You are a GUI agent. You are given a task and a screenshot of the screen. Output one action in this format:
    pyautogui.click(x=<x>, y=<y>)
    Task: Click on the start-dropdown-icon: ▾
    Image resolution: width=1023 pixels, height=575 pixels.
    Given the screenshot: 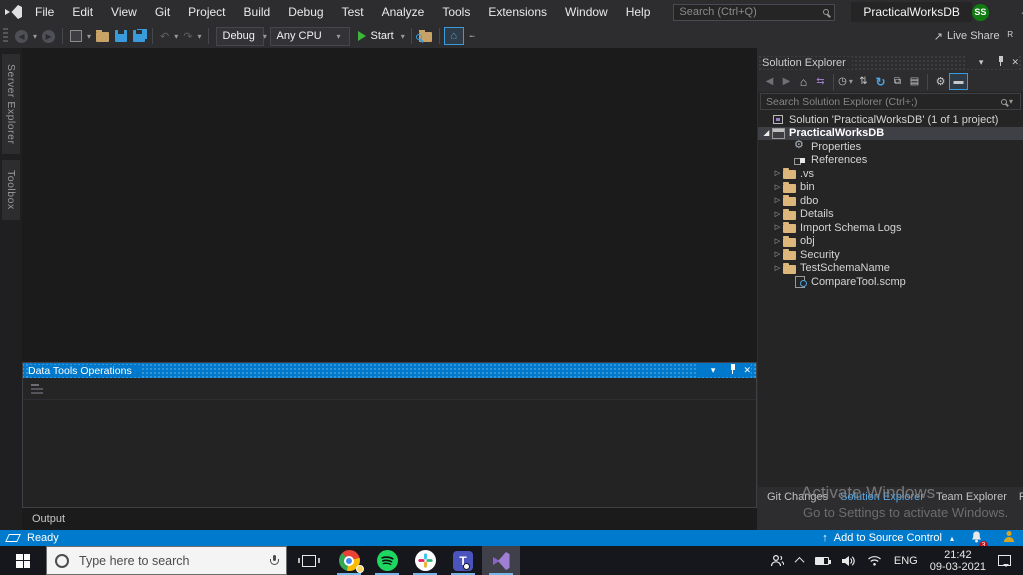 What is the action you would take?
    pyautogui.click(x=403, y=36)
    